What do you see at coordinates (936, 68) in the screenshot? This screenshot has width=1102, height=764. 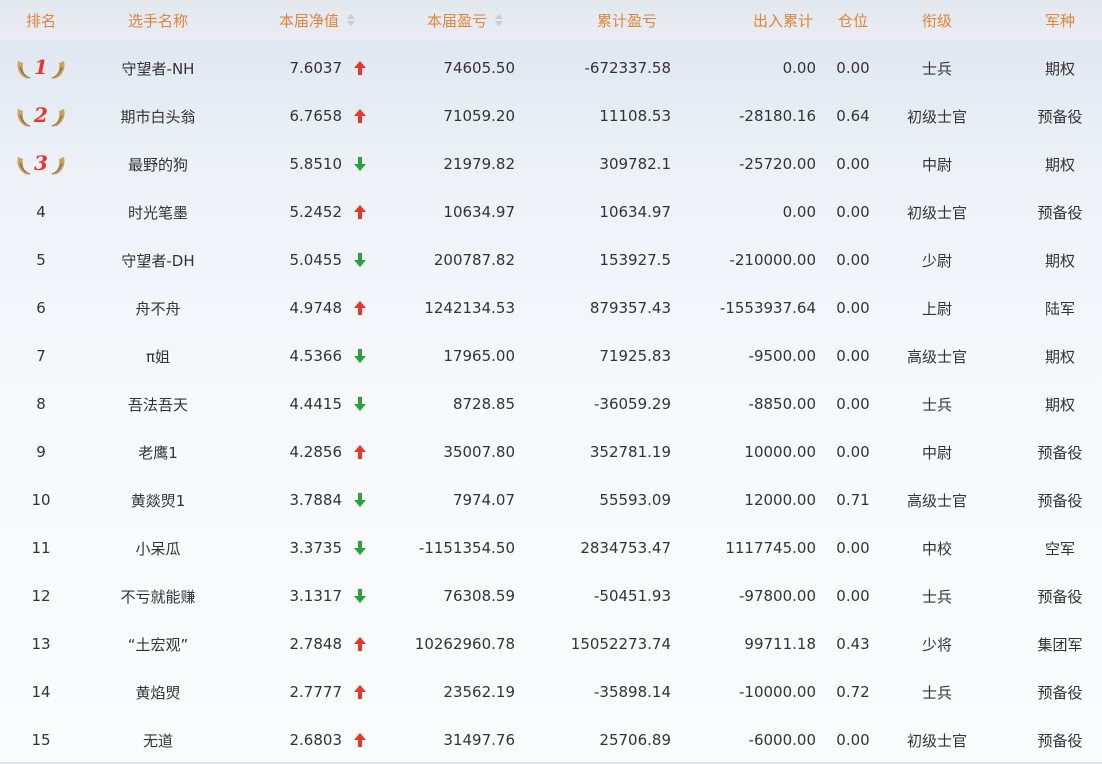 I see `military-rank: 士兵` at bounding box center [936, 68].